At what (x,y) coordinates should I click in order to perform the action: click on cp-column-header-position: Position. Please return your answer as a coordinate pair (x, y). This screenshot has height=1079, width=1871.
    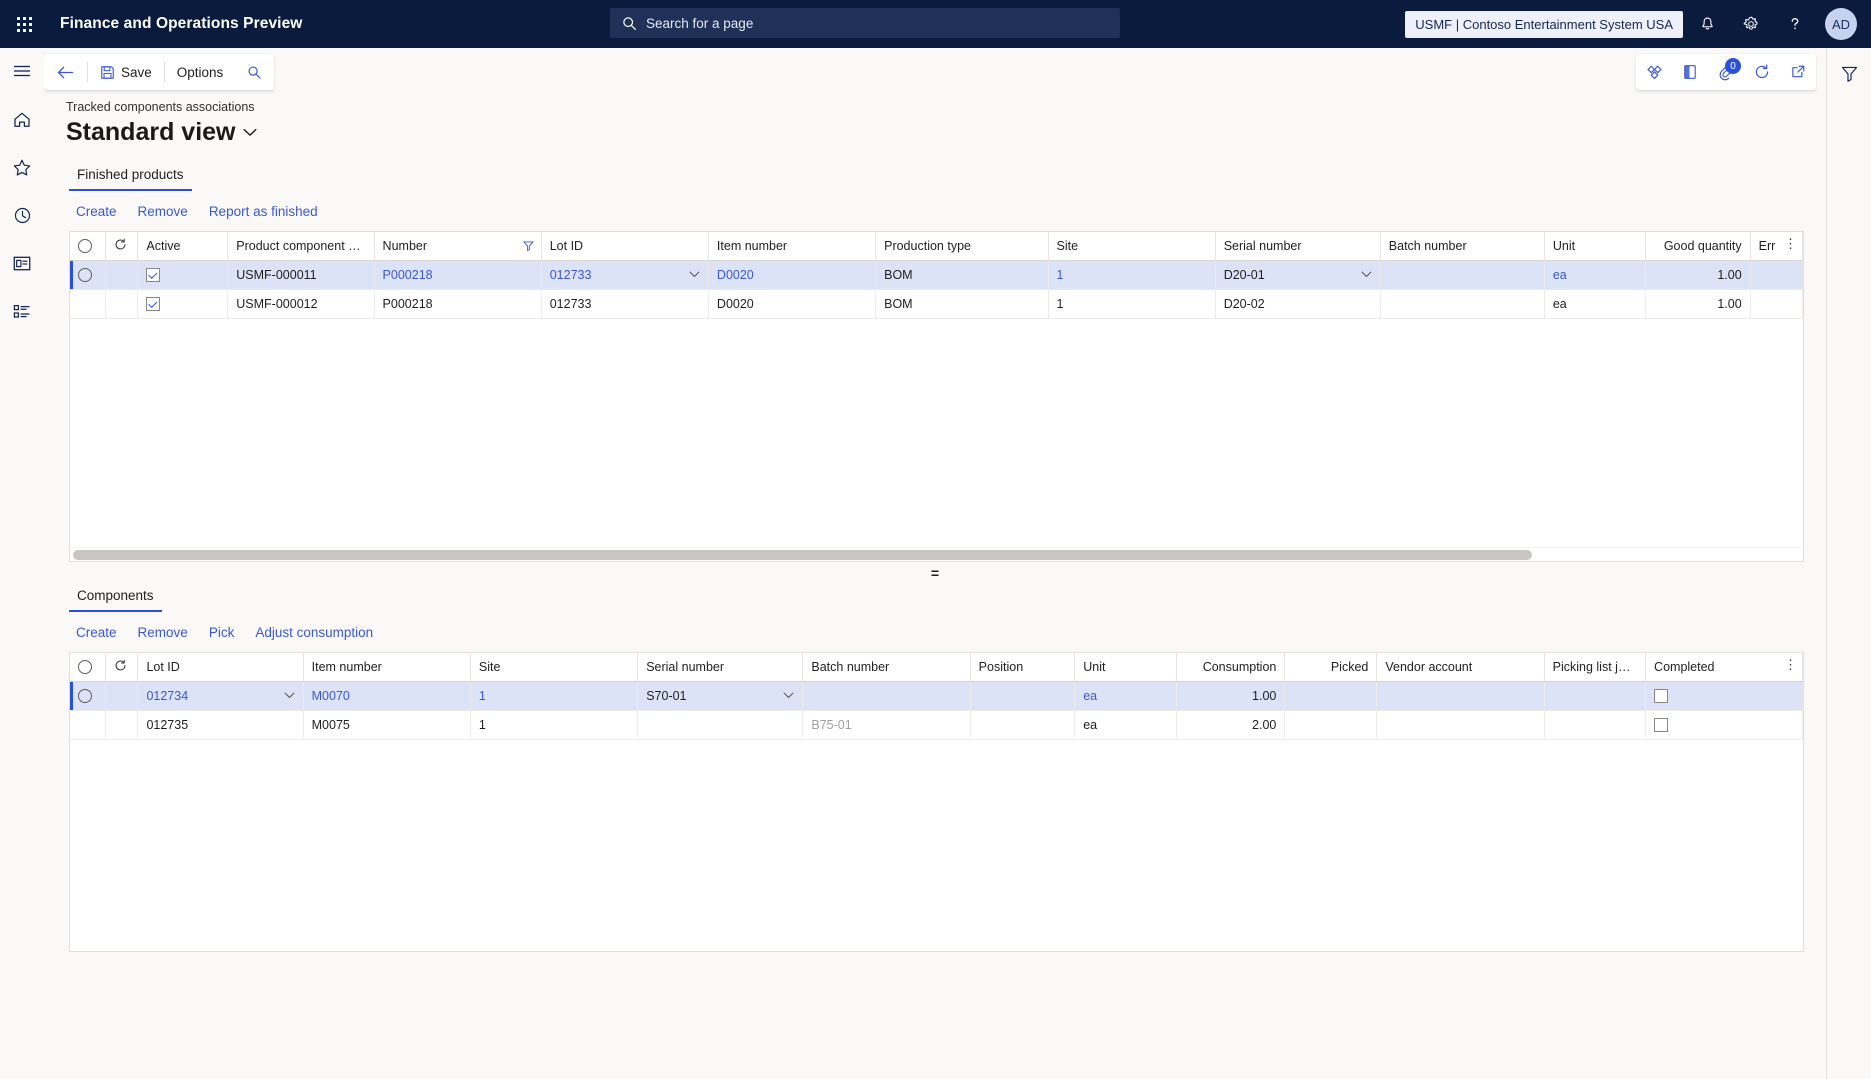
    Looking at the image, I should click on (1023, 667).